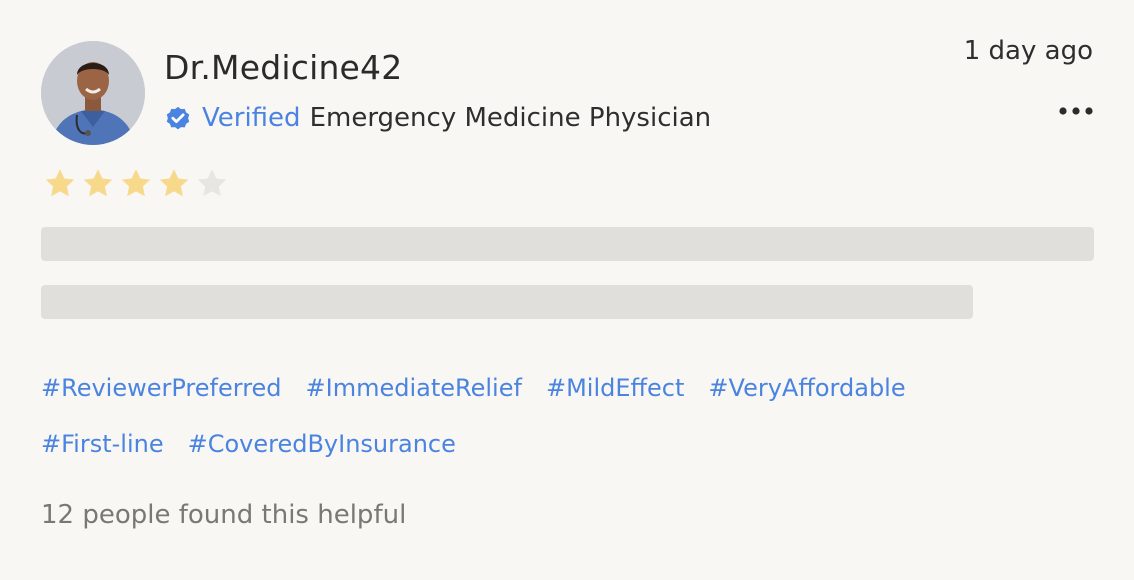  I want to click on specialty-label: Emergency Medicine Physician, so click(510, 118).